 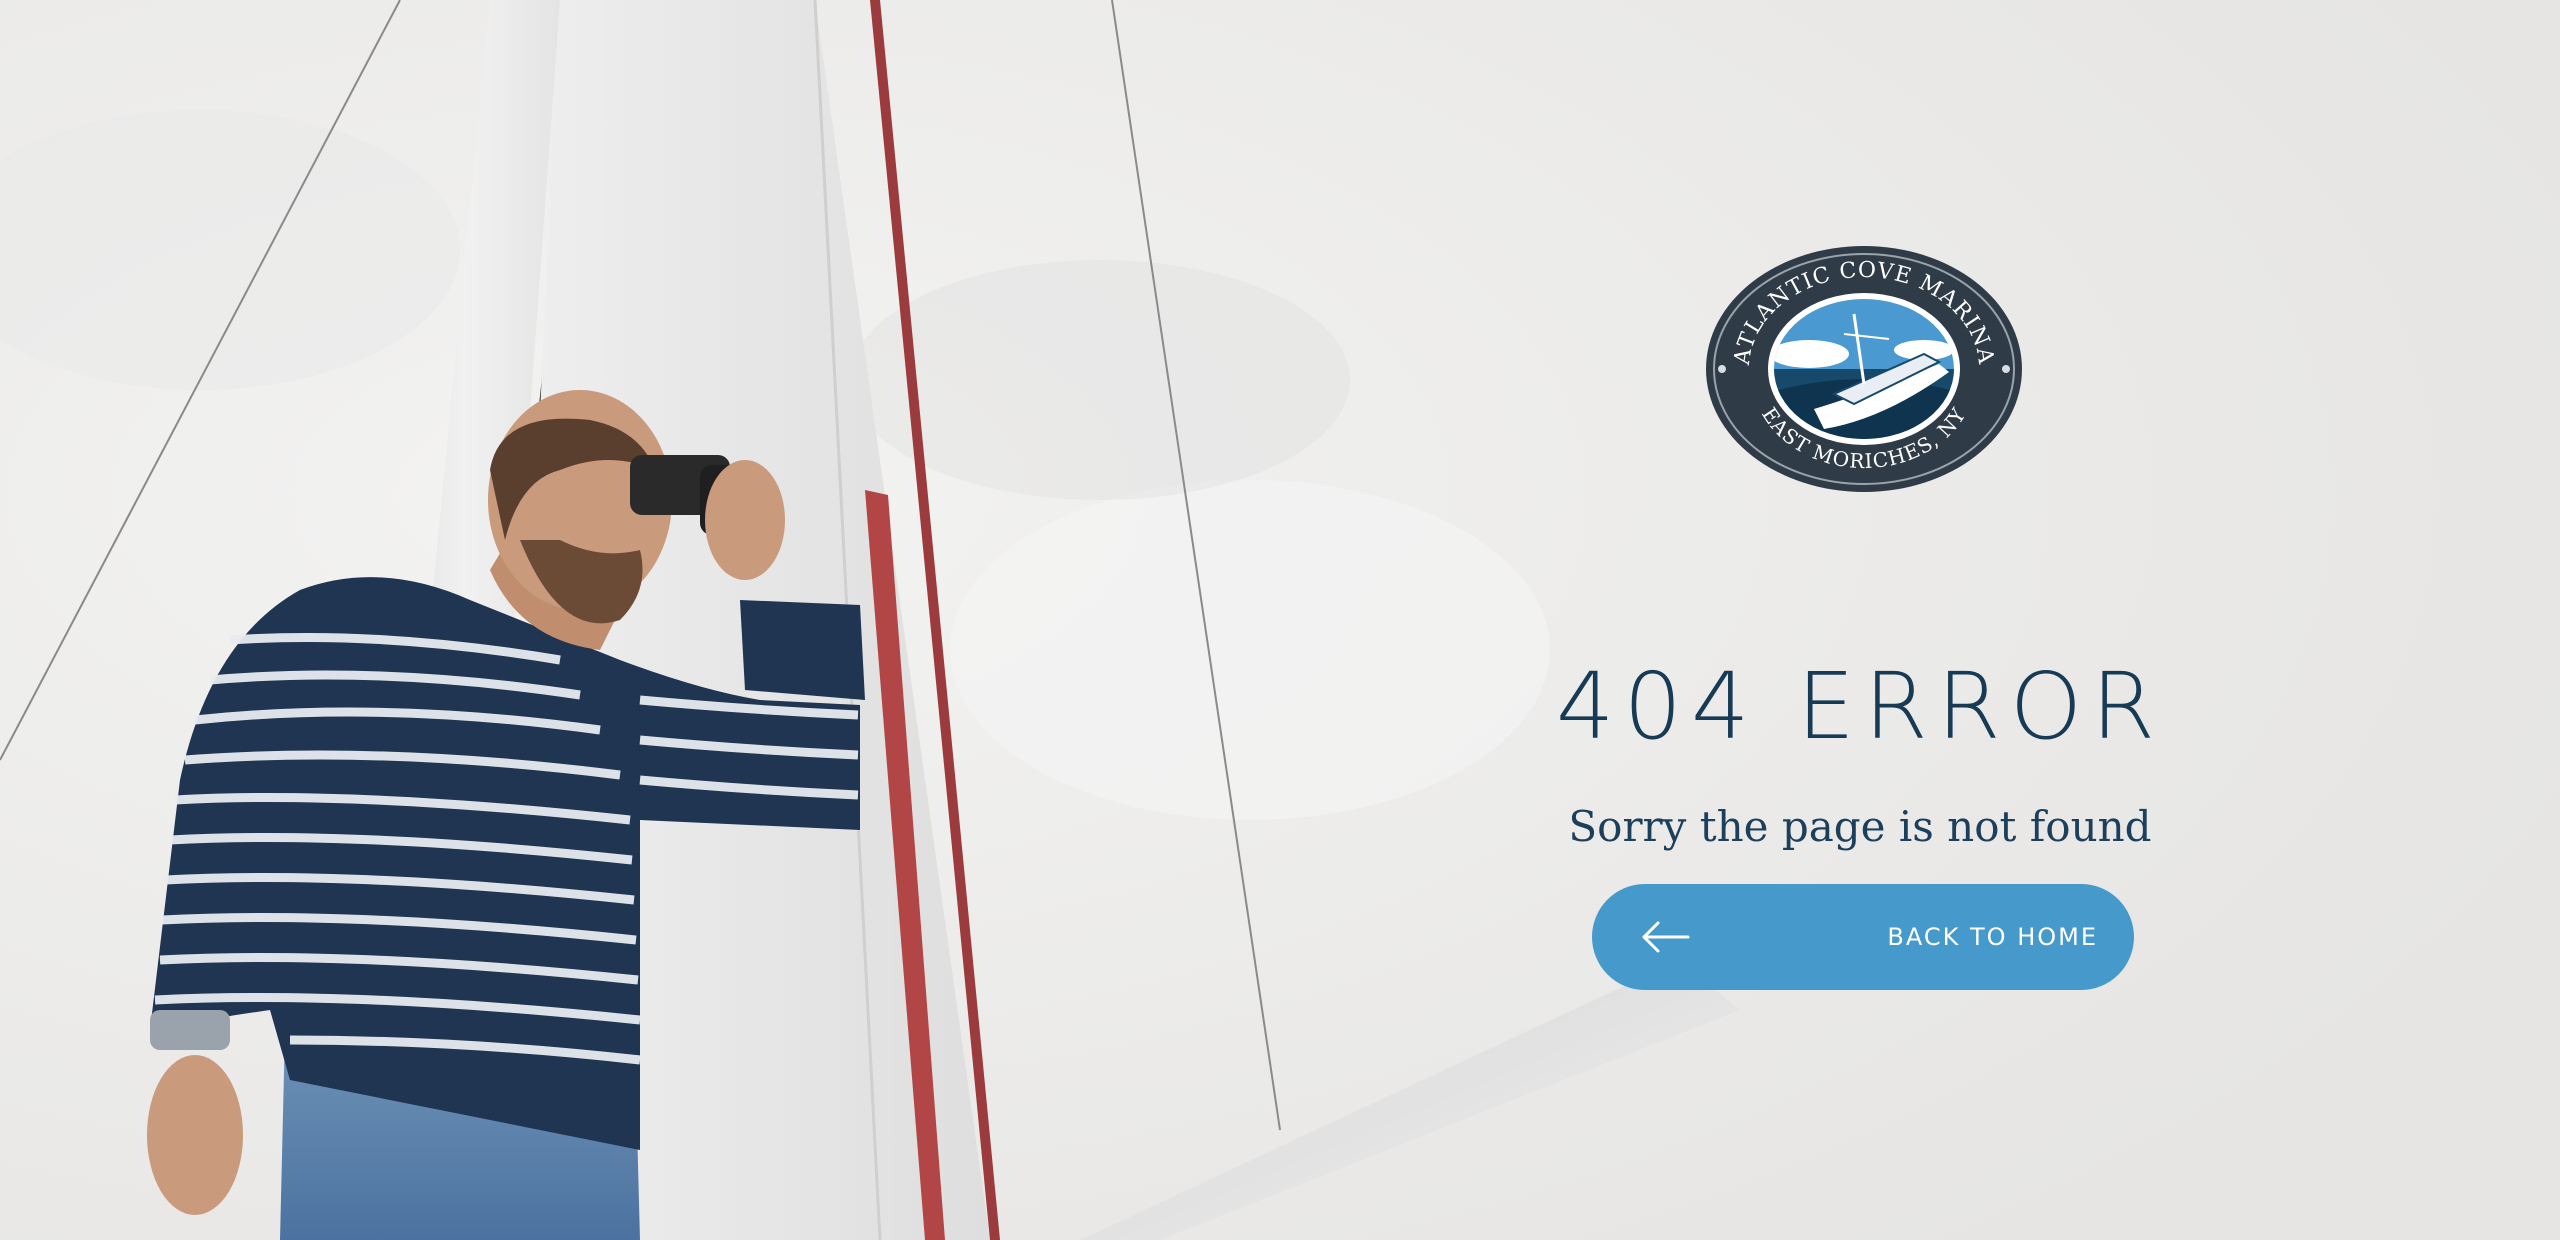 I want to click on back-to-home-button: BACK TO HOME, so click(x=1863, y=937).